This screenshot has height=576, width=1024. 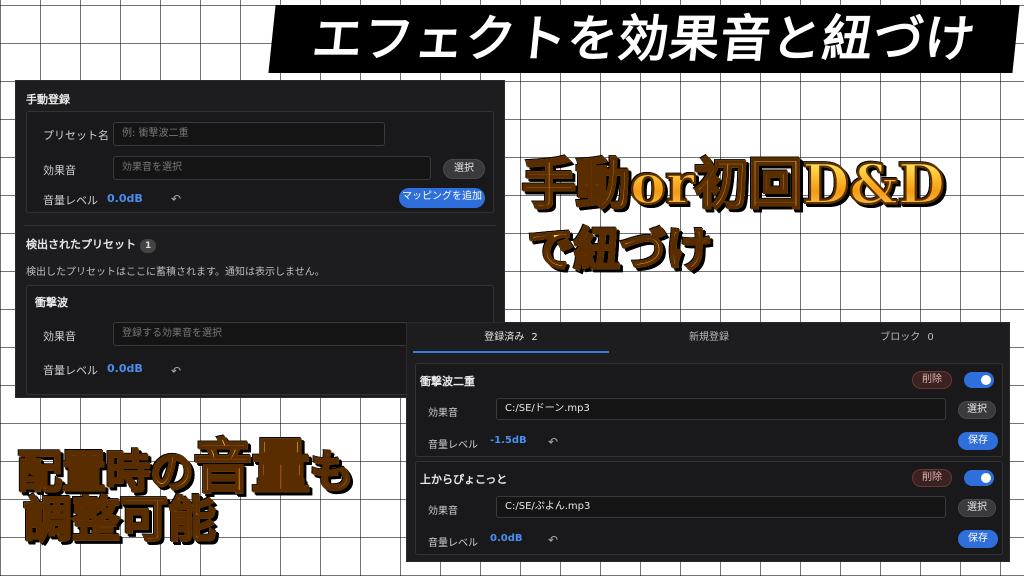 What do you see at coordinates (263, 334) in the screenshot?
I see `detected-sound-input: 登録する効果音を選択` at bounding box center [263, 334].